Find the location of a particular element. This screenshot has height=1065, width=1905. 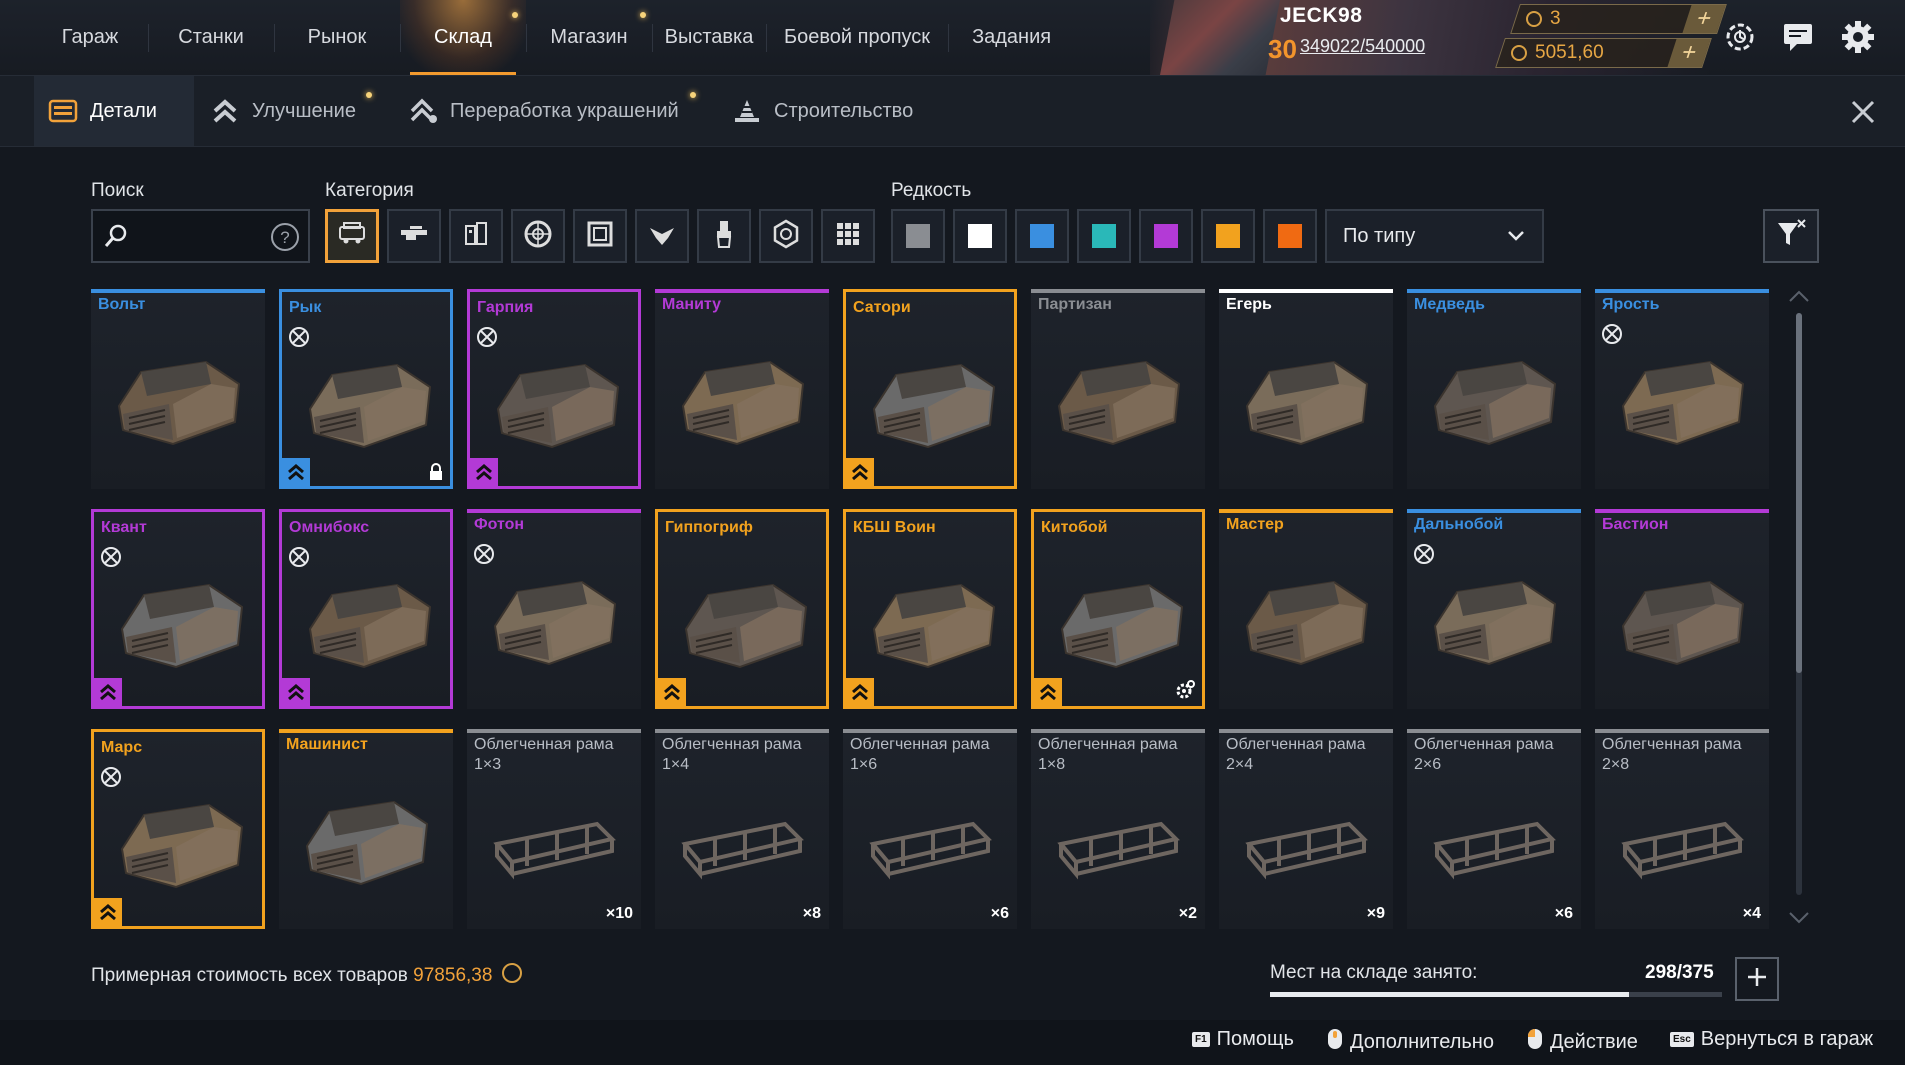

item-name: Фотон is located at coordinates (499, 524).